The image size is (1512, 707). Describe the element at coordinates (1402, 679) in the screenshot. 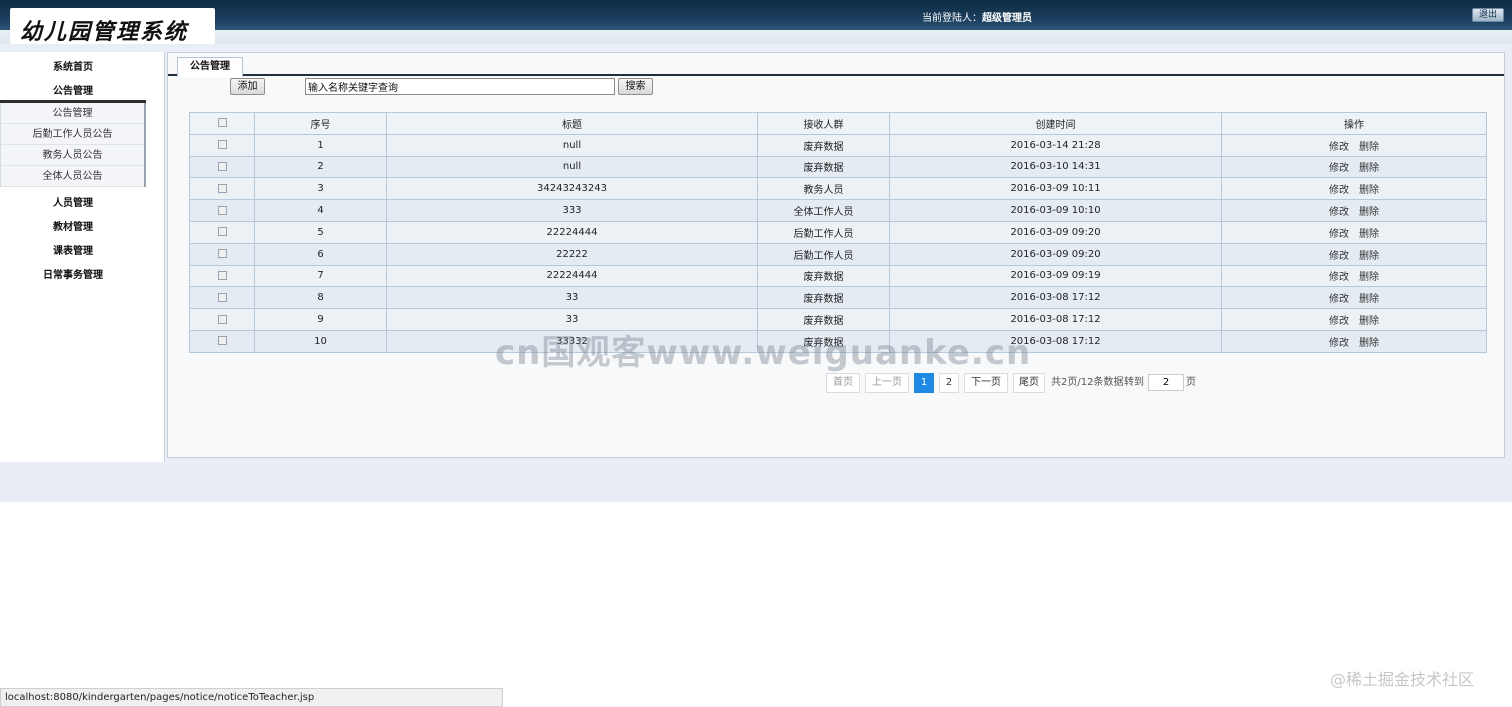

I see `site-credit: @稀土掘金技术社区` at that location.